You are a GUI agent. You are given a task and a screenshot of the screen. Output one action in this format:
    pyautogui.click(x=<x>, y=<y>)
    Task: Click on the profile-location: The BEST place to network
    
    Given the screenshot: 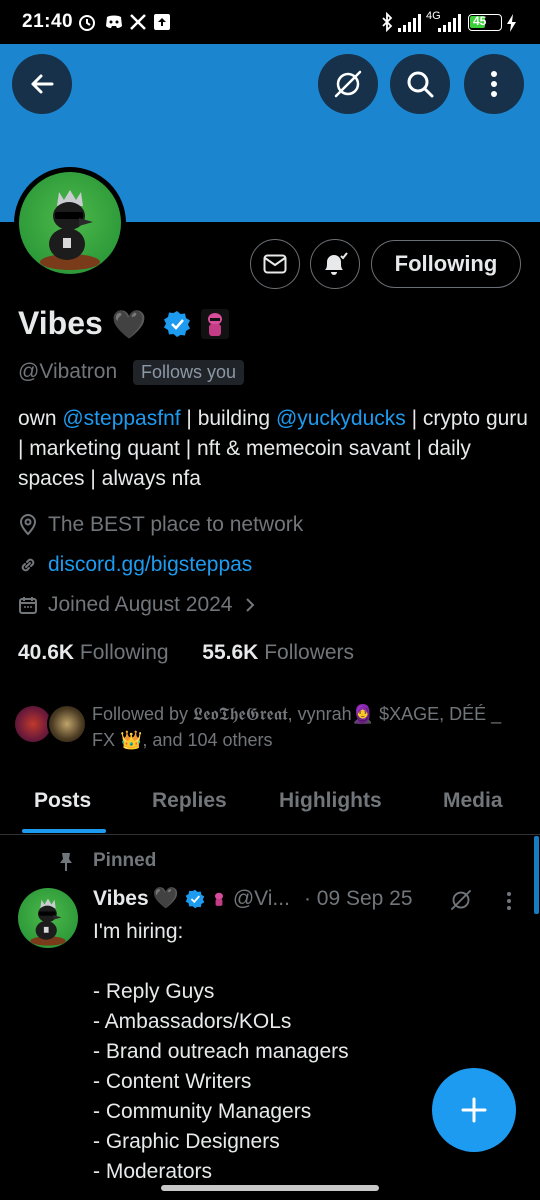 What is the action you would take?
    pyautogui.click(x=160, y=525)
    